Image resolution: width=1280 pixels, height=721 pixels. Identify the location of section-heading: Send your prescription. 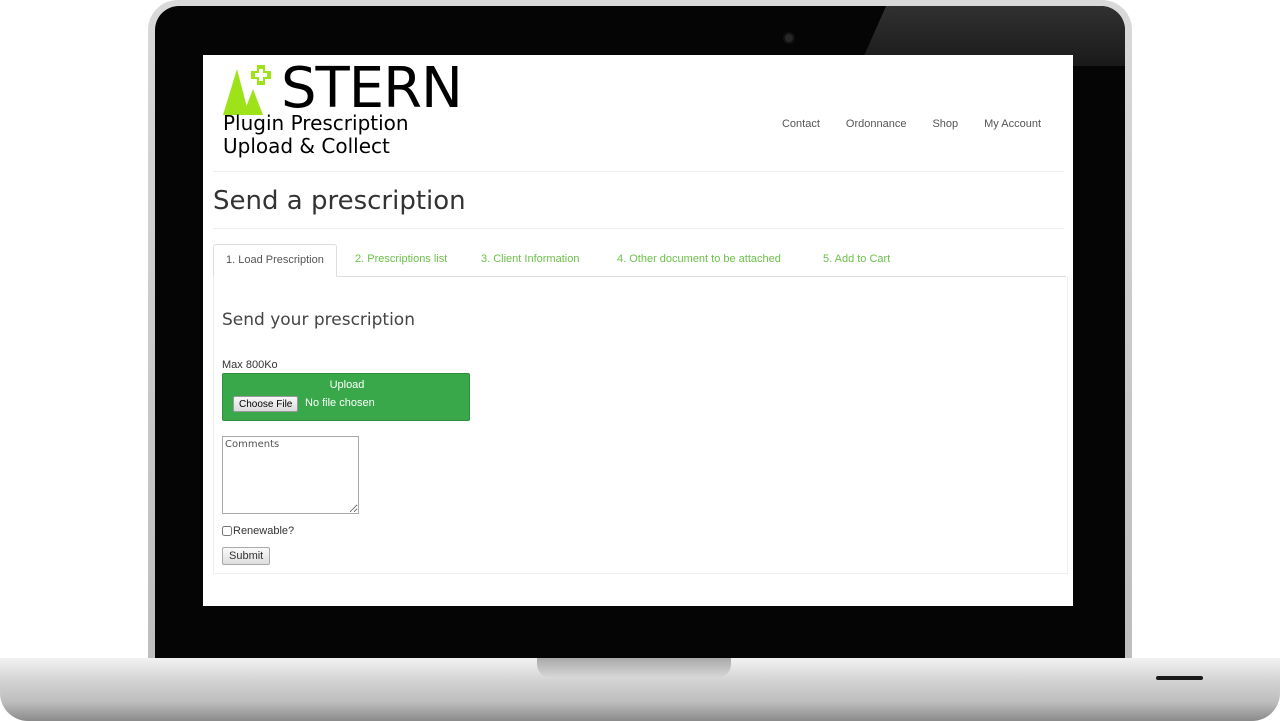
(318, 320).